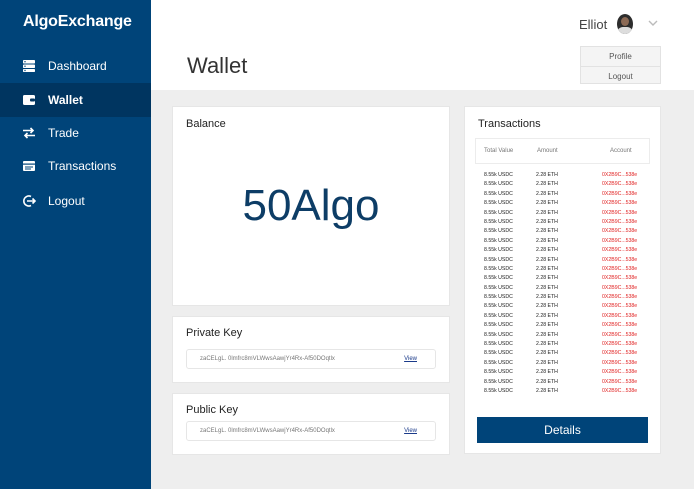  What do you see at coordinates (621, 151) in the screenshot?
I see `column-header-account: Account` at bounding box center [621, 151].